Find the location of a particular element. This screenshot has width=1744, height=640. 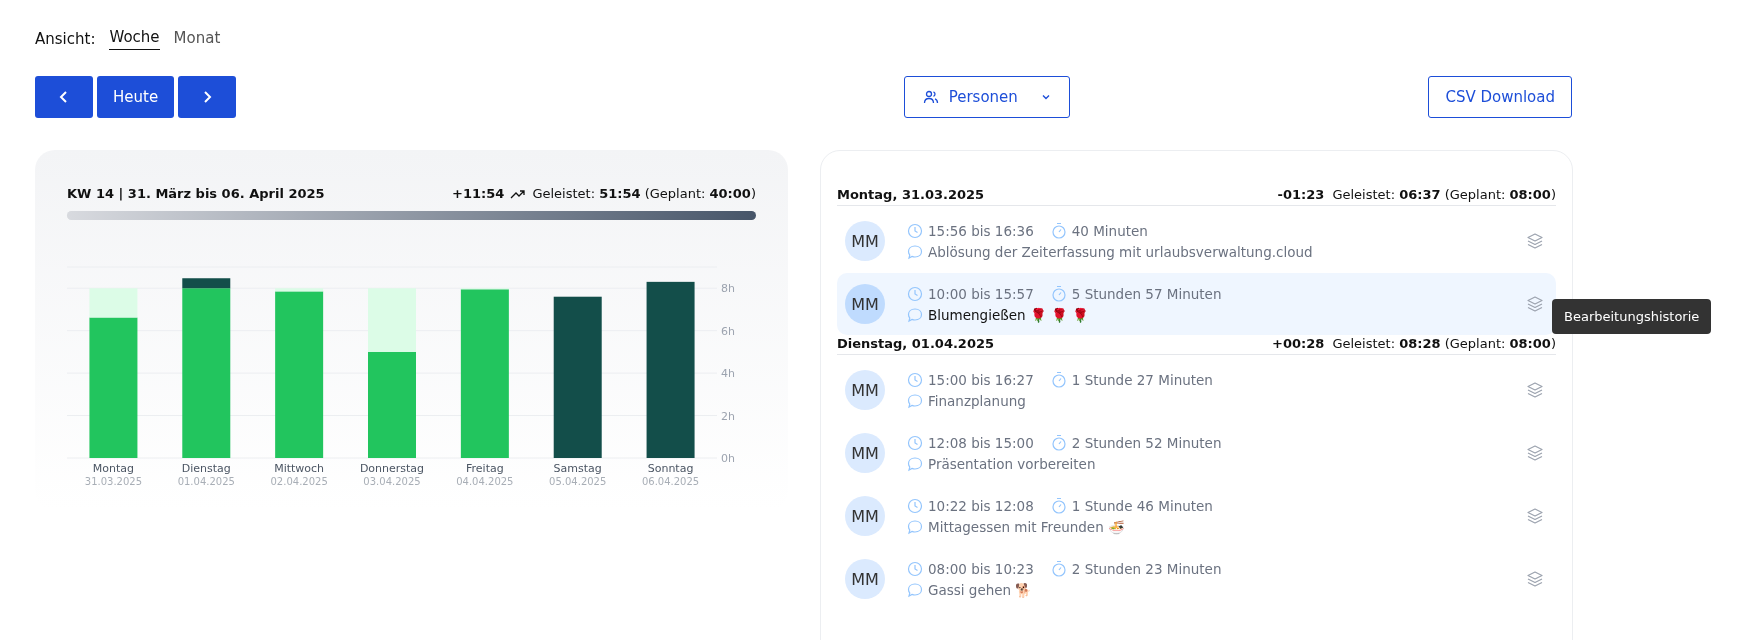

day-label: Samstag is located at coordinates (577, 468).